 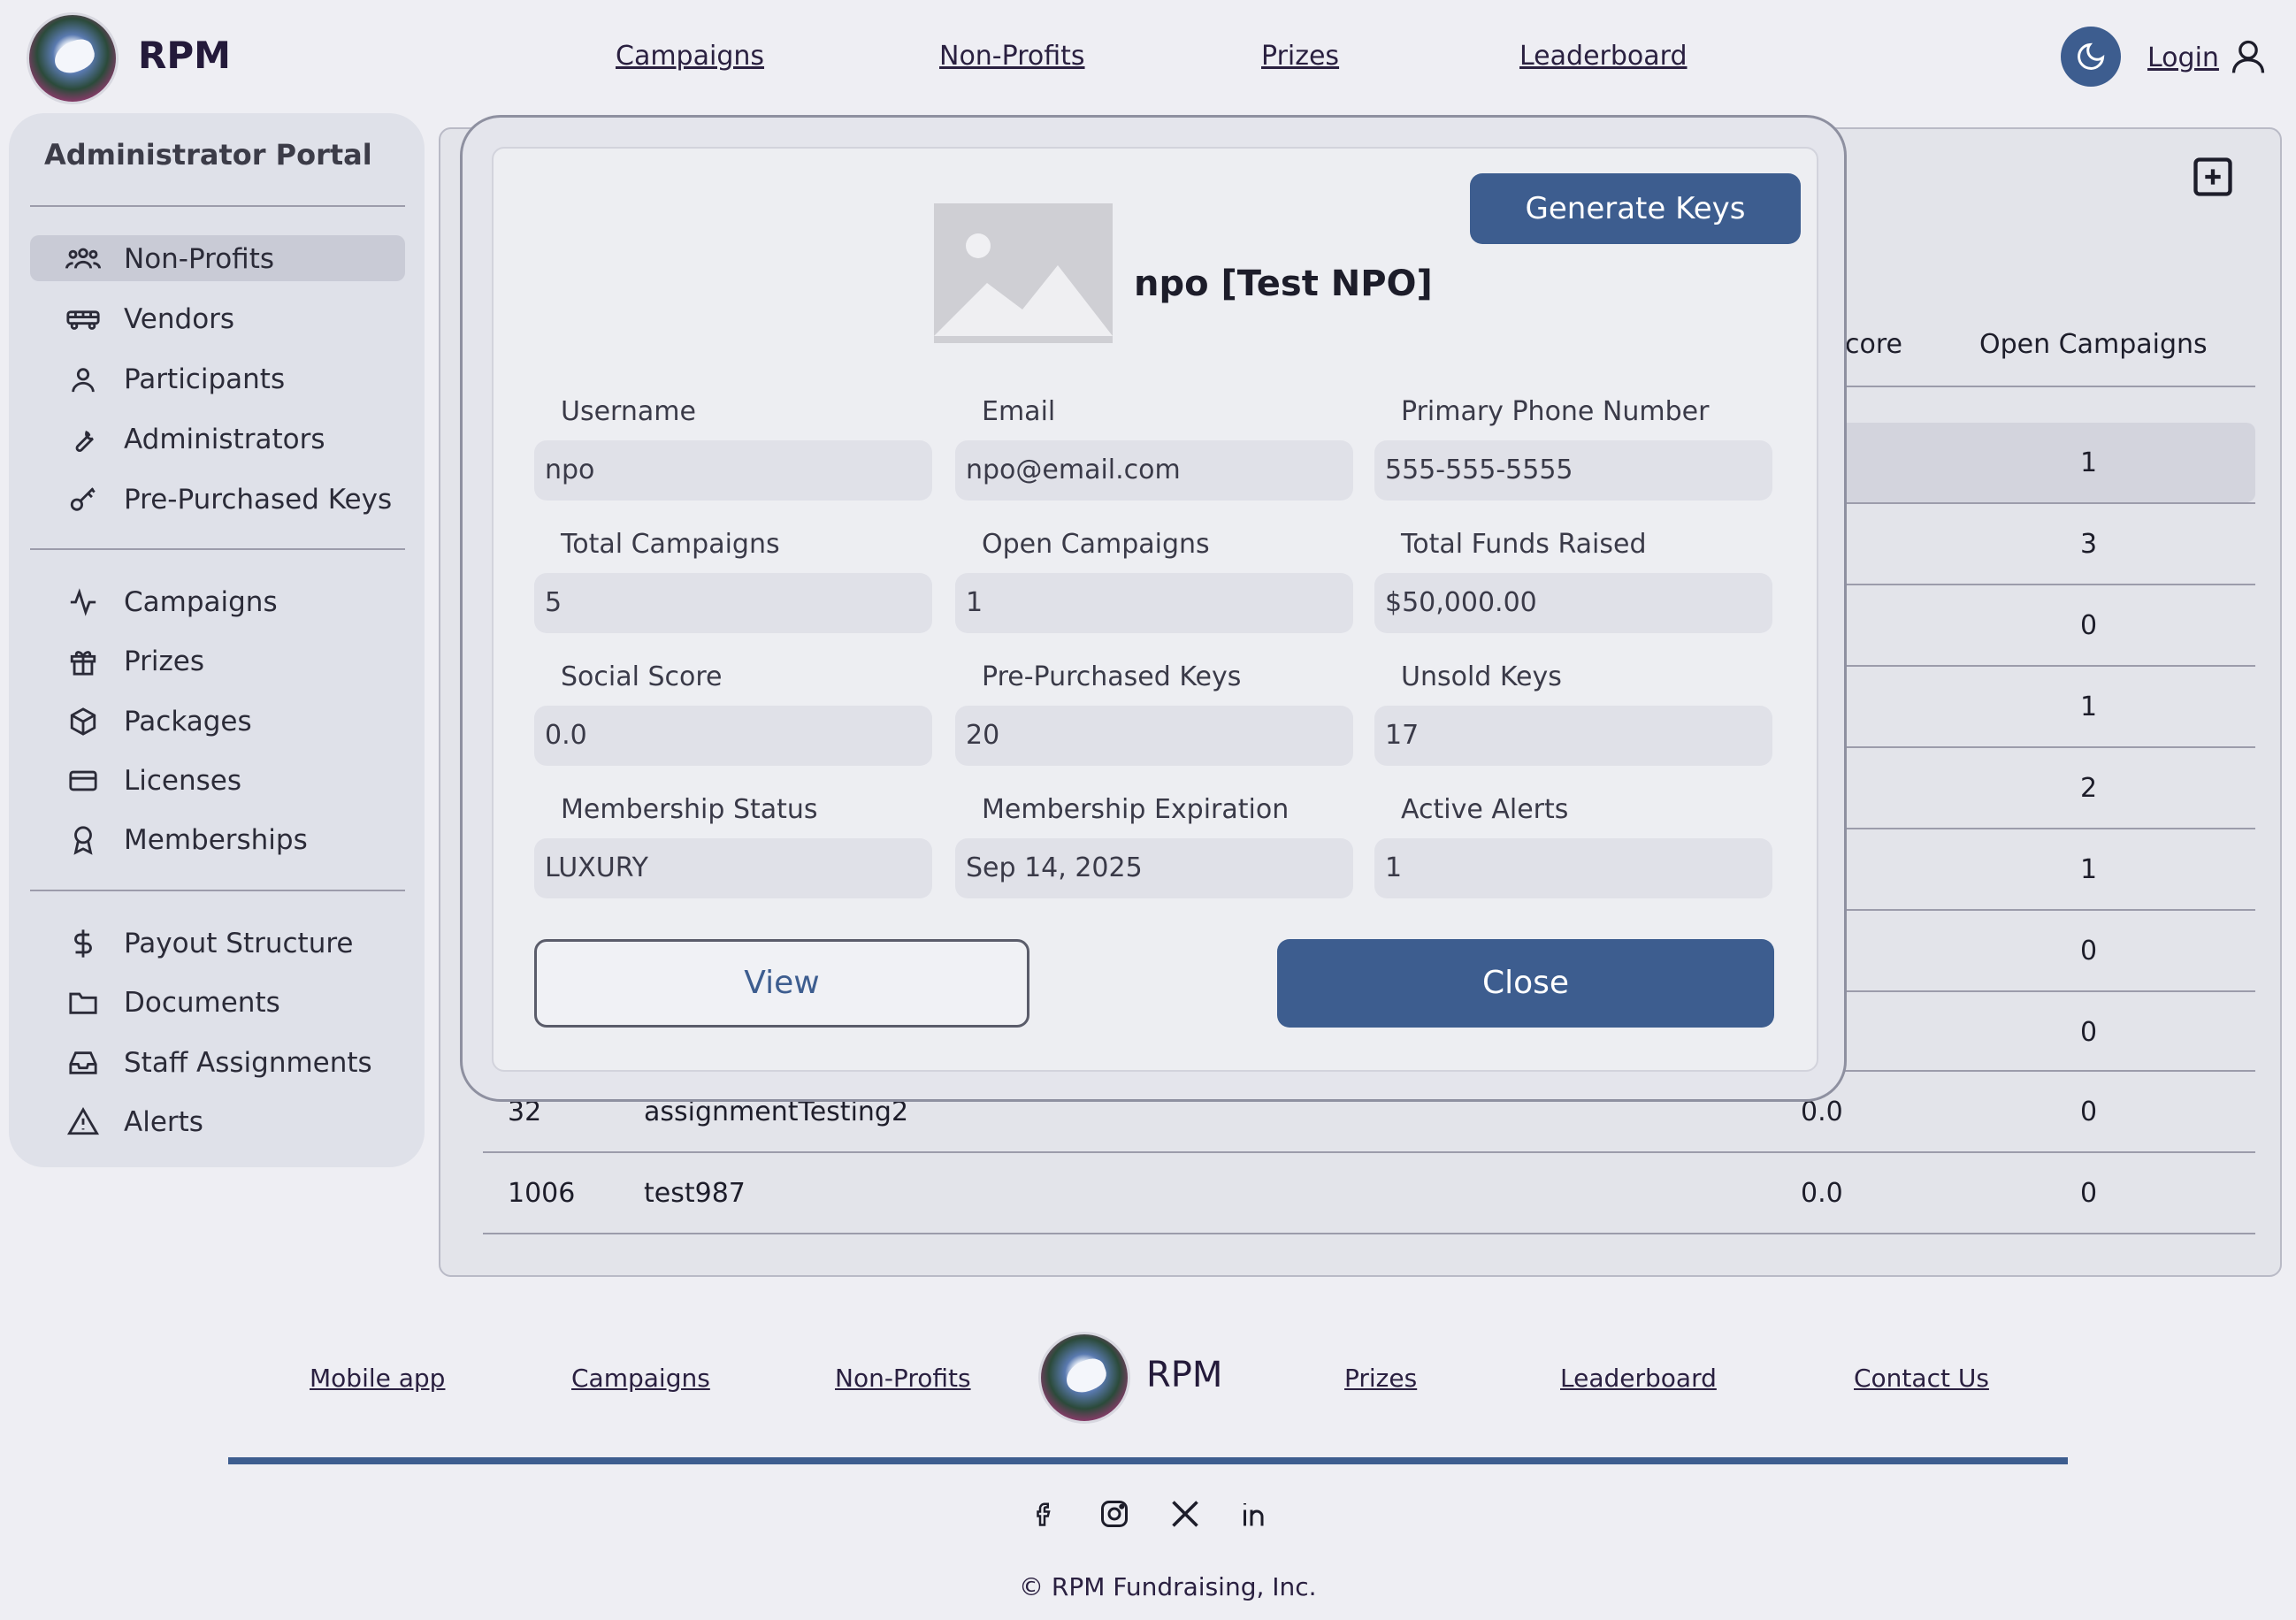 What do you see at coordinates (1481, 676) in the screenshot?
I see `unsold-keys-label: Unsold Keys` at bounding box center [1481, 676].